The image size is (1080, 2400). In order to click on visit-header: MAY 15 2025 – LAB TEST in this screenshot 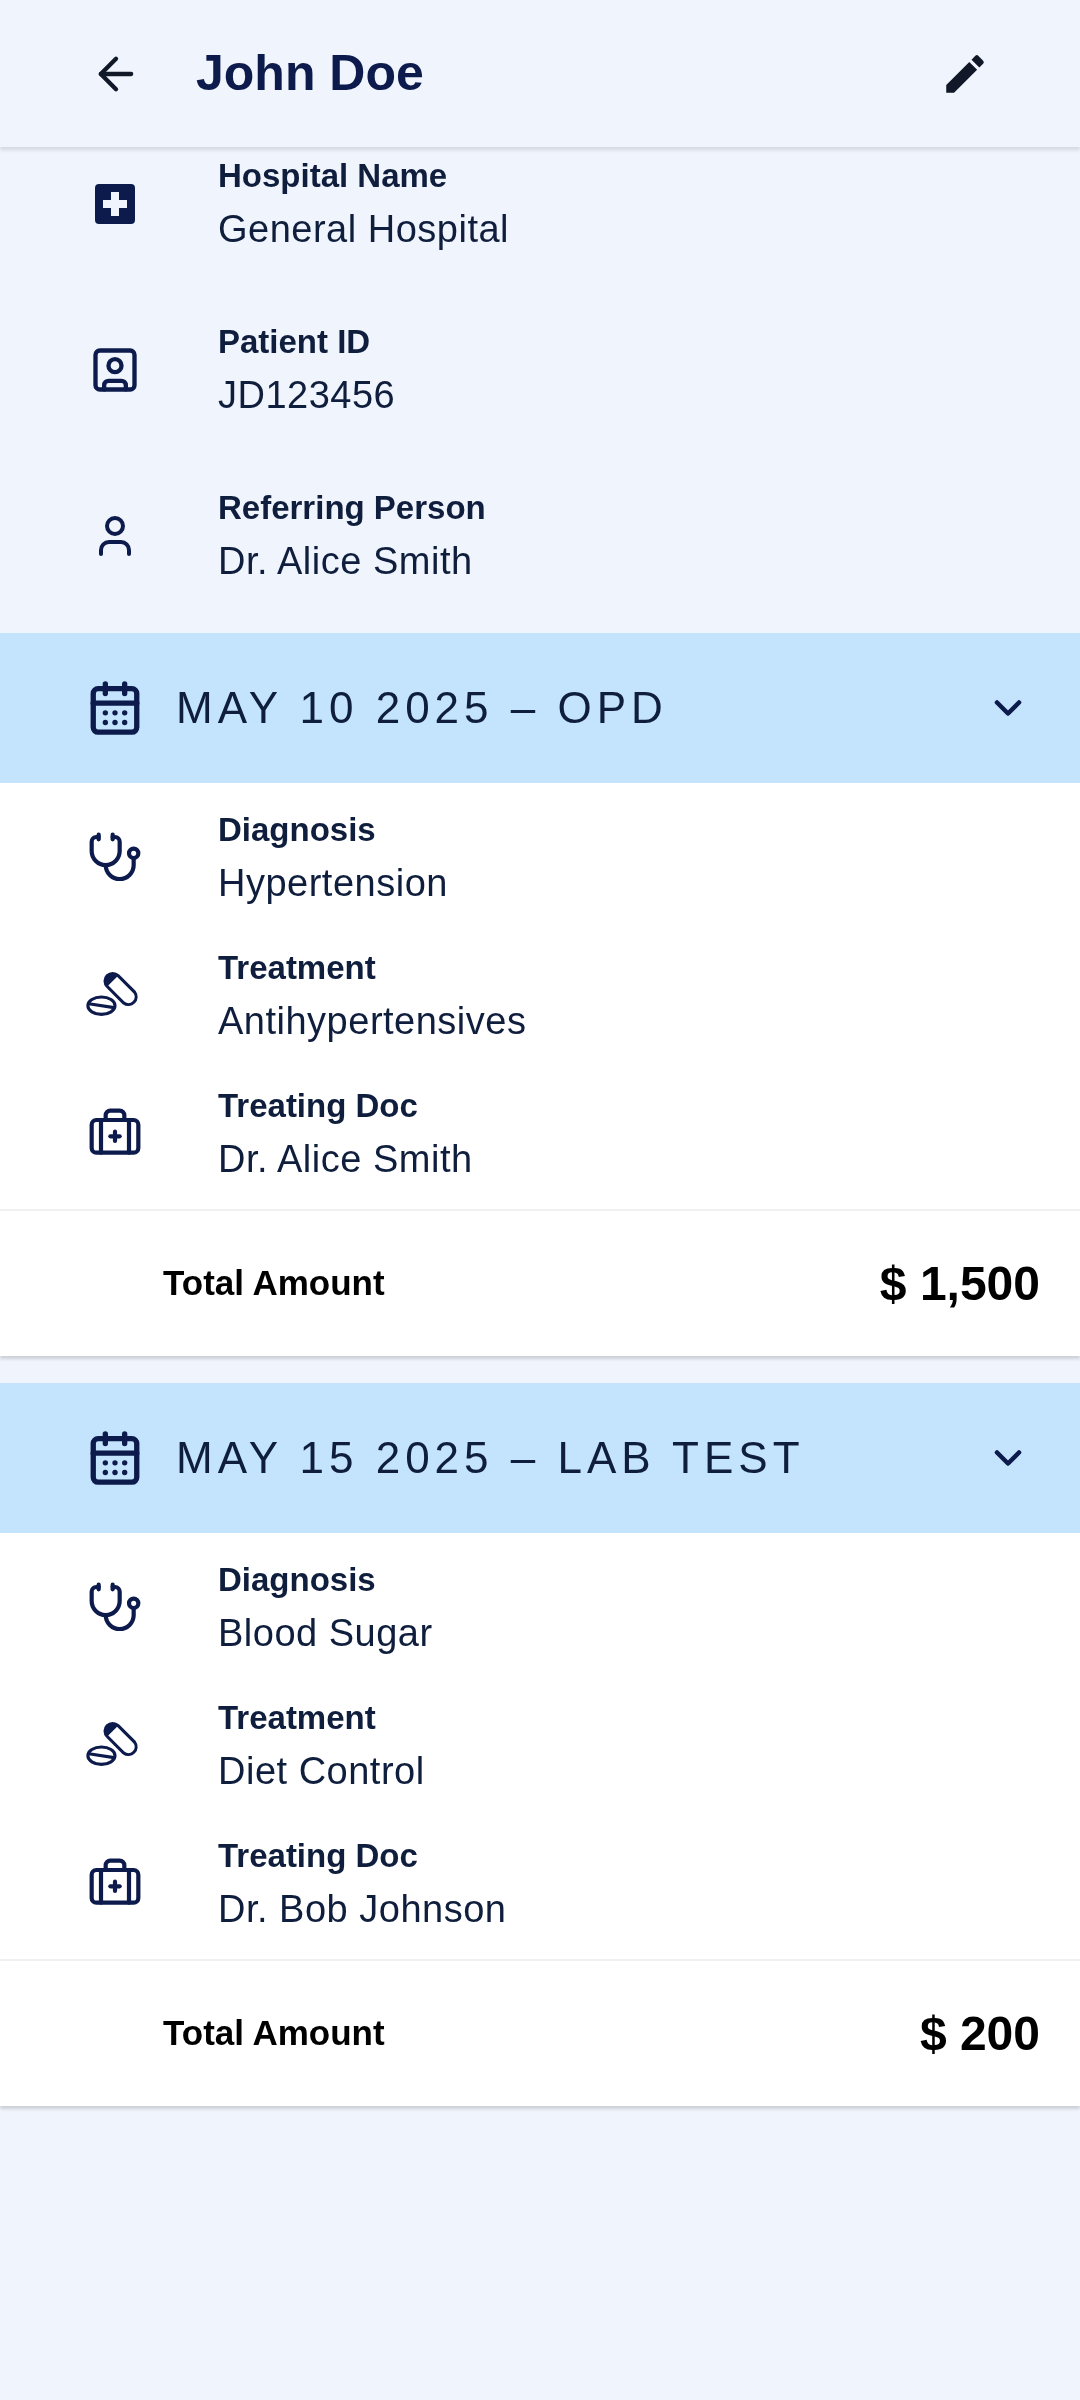, I will do `click(540, 1458)`.